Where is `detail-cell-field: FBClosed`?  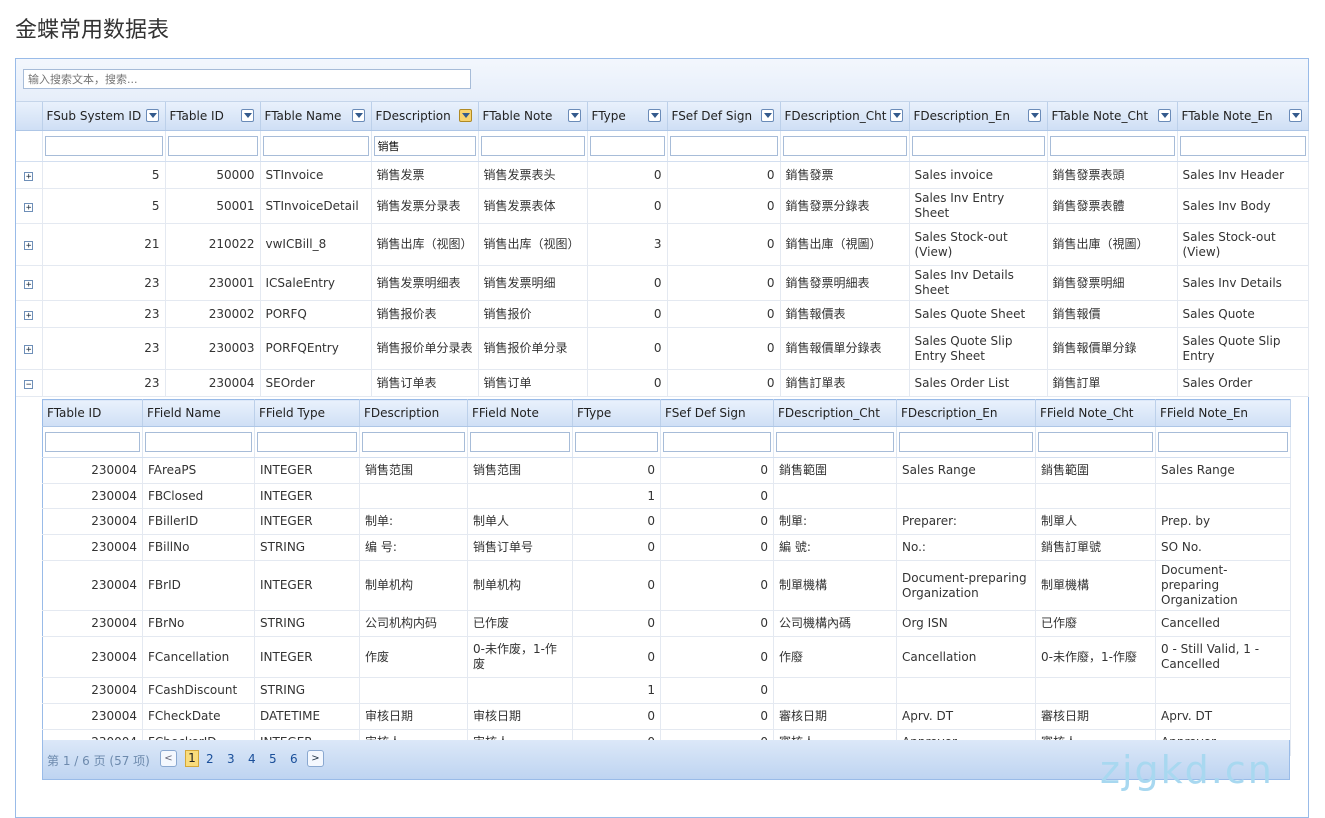
detail-cell-field: FBClosed is located at coordinates (198, 496).